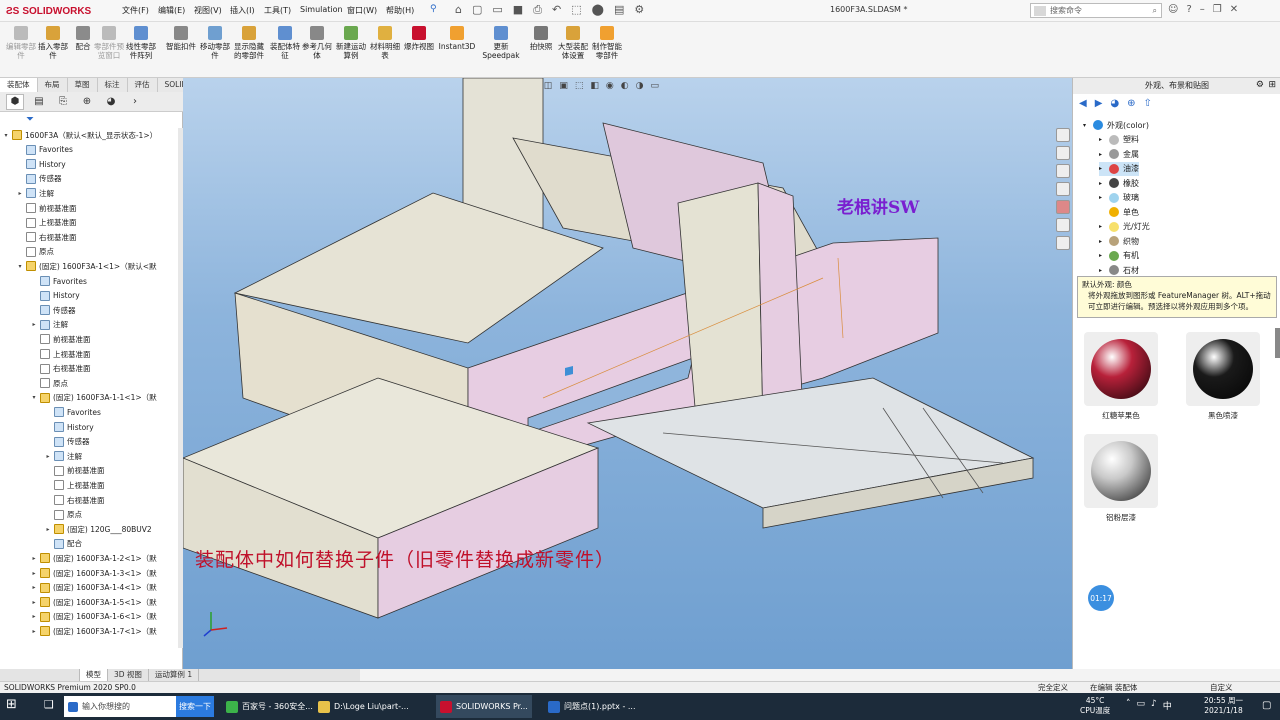 Image resolution: width=1280 pixels, height=720 pixels. I want to click on tree-item: 配合, so click(41, 544).